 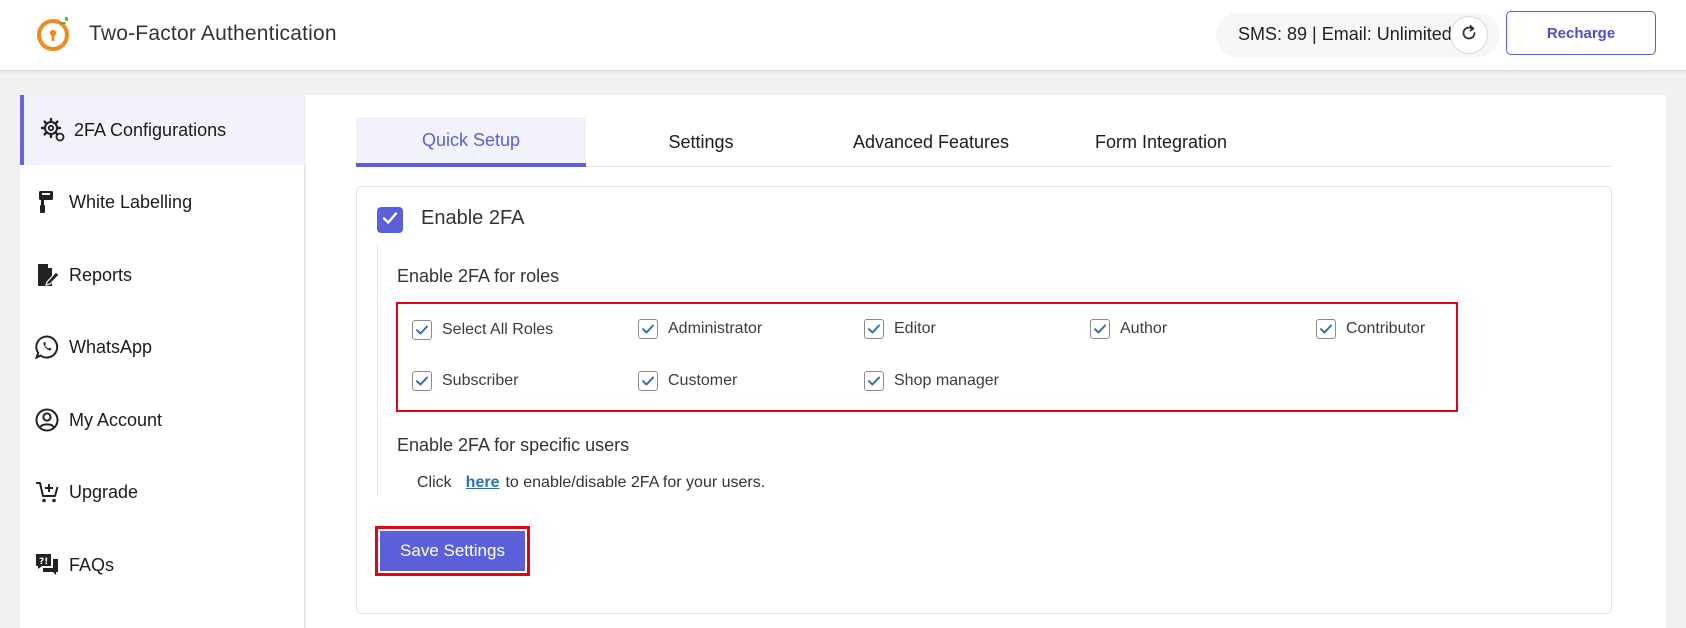 I want to click on sidebar-item-label: My Account, so click(x=116, y=419).